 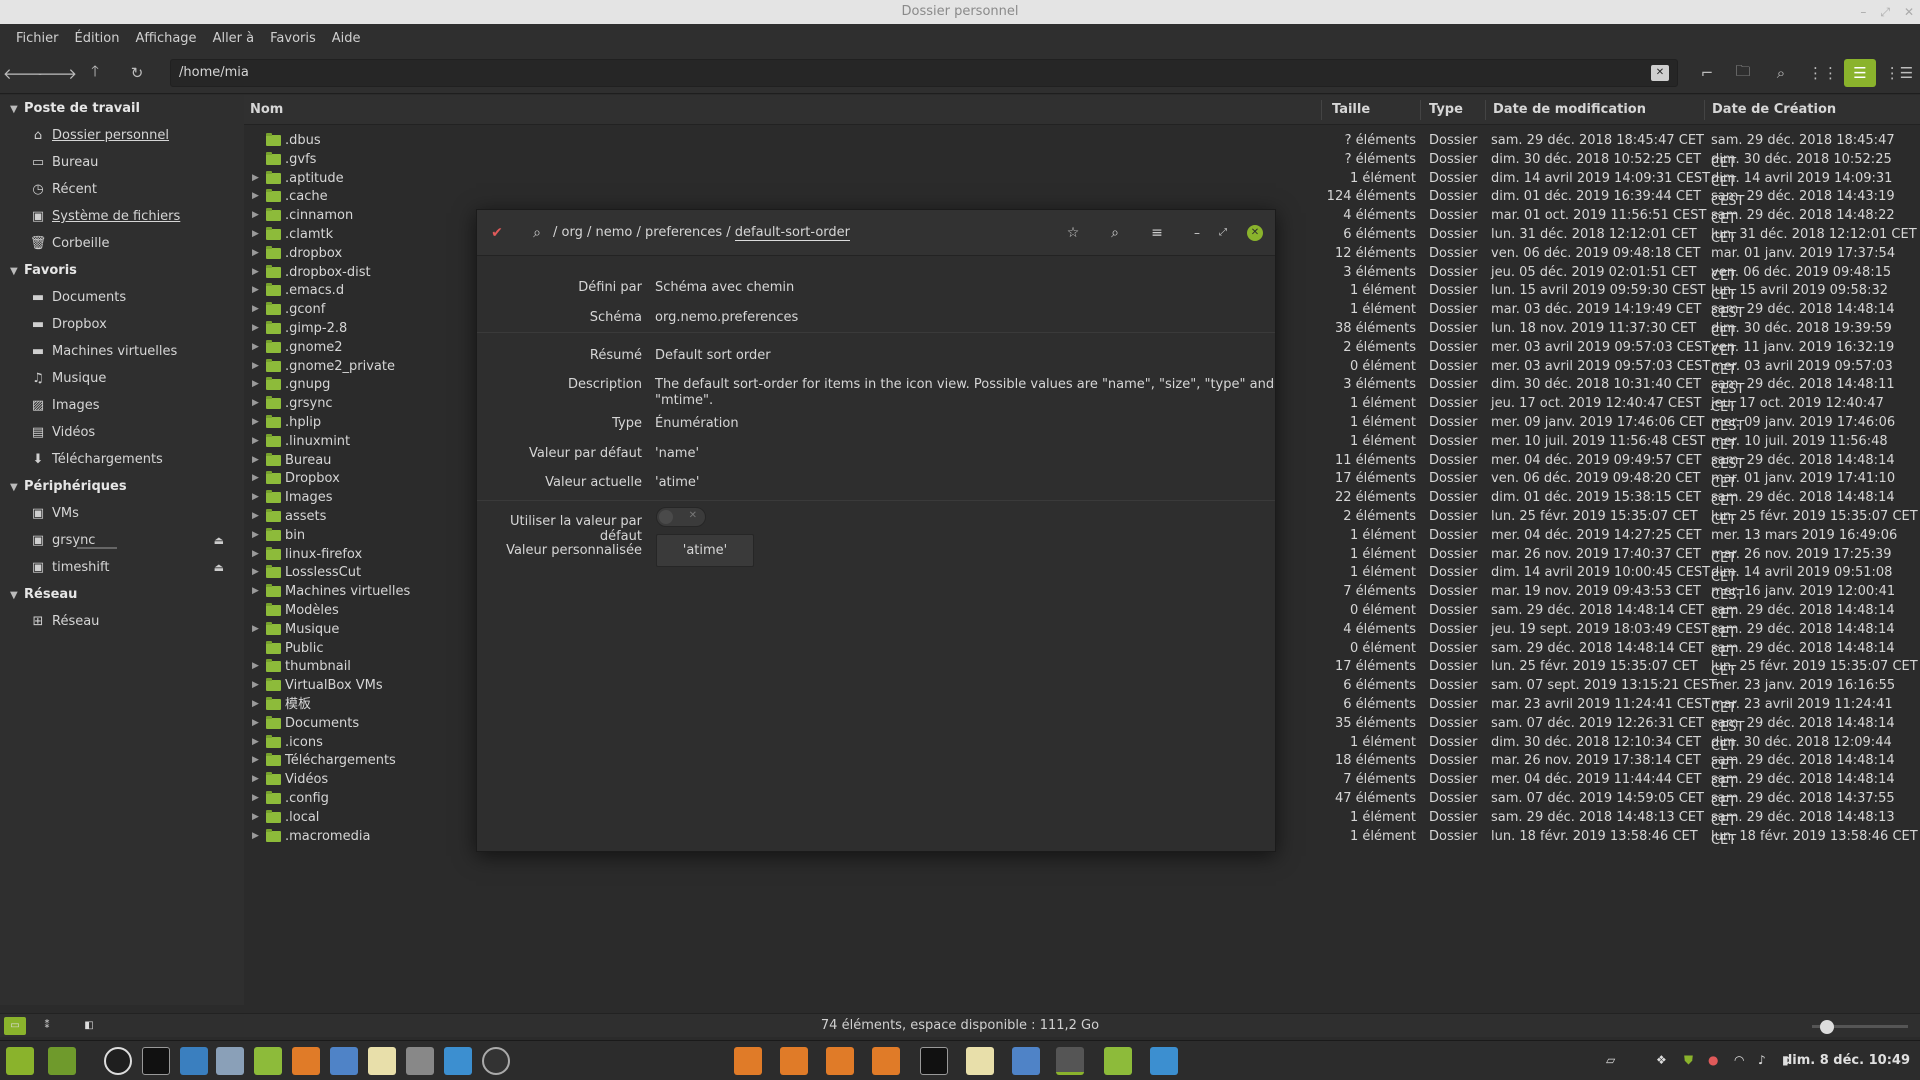 What do you see at coordinates (1766, 1061) in the screenshot?
I see `sound-tray-icon: ♪` at bounding box center [1766, 1061].